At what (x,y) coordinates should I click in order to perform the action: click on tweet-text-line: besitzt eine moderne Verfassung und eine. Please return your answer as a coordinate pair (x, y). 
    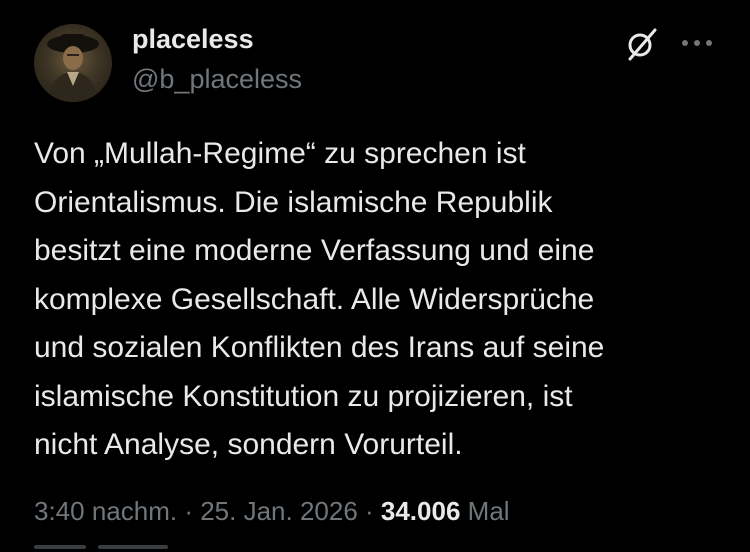
    Looking at the image, I should click on (314, 250).